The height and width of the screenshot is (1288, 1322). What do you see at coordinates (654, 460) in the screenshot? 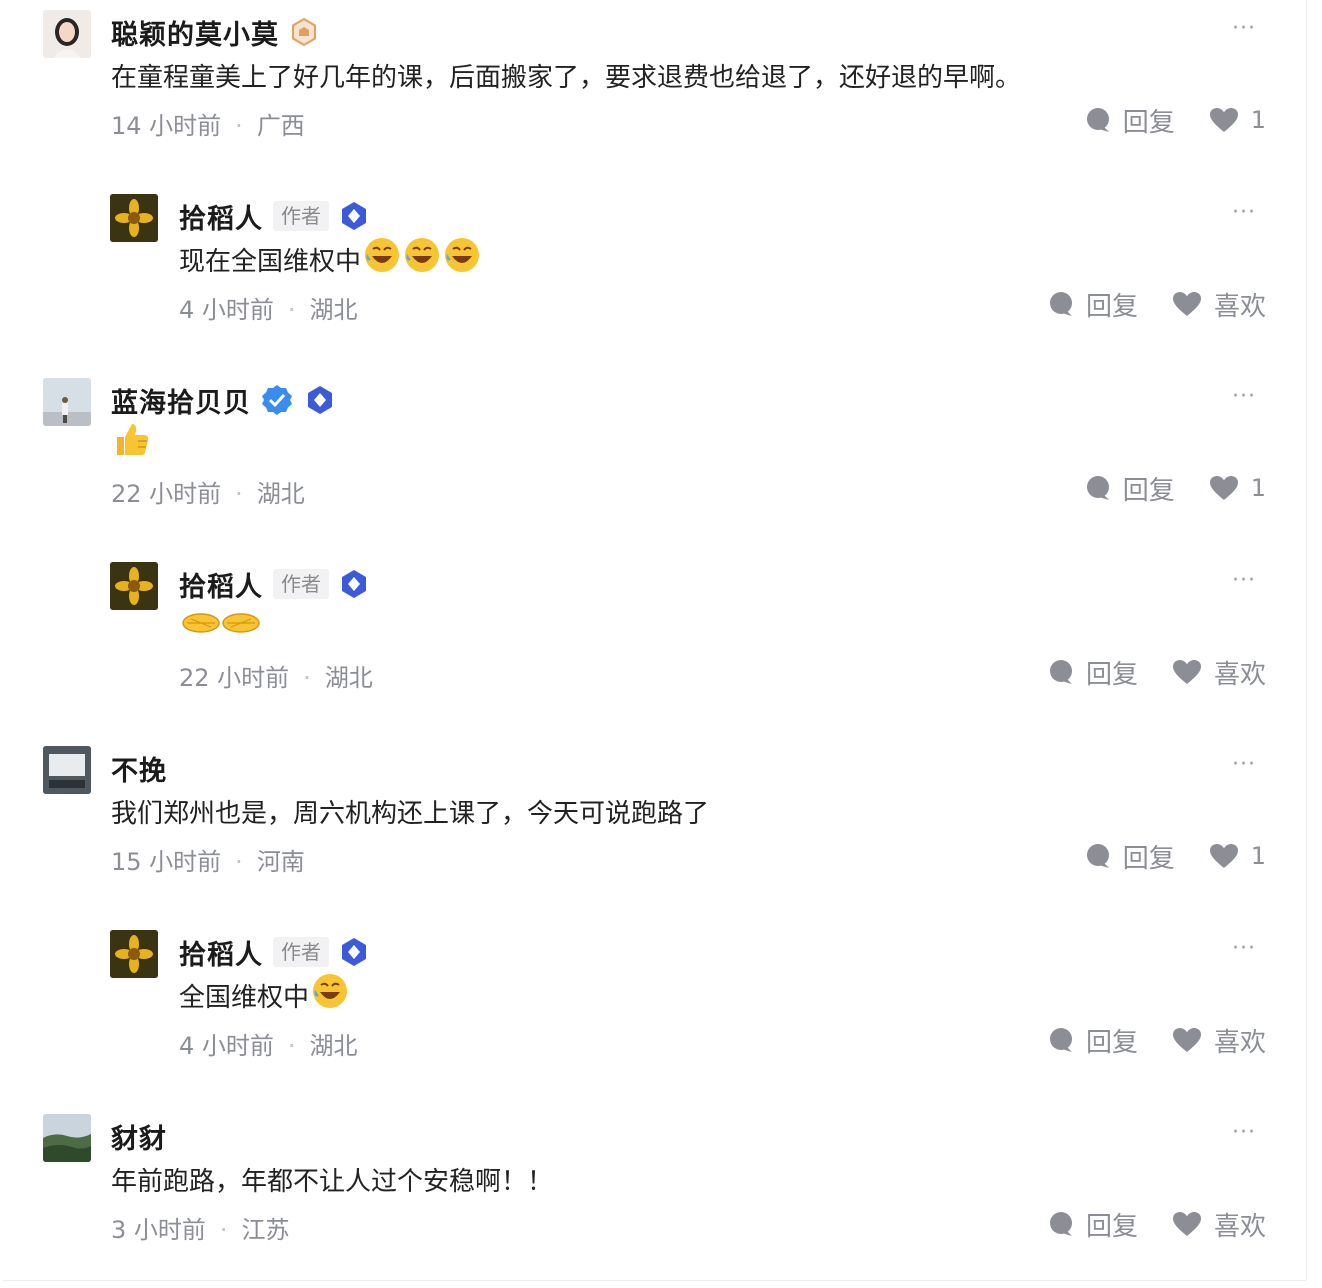
I see `comment-item: 蓝海拾贝贝 ··· 22 小时前 · 湖北 回复 1` at bounding box center [654, 460].